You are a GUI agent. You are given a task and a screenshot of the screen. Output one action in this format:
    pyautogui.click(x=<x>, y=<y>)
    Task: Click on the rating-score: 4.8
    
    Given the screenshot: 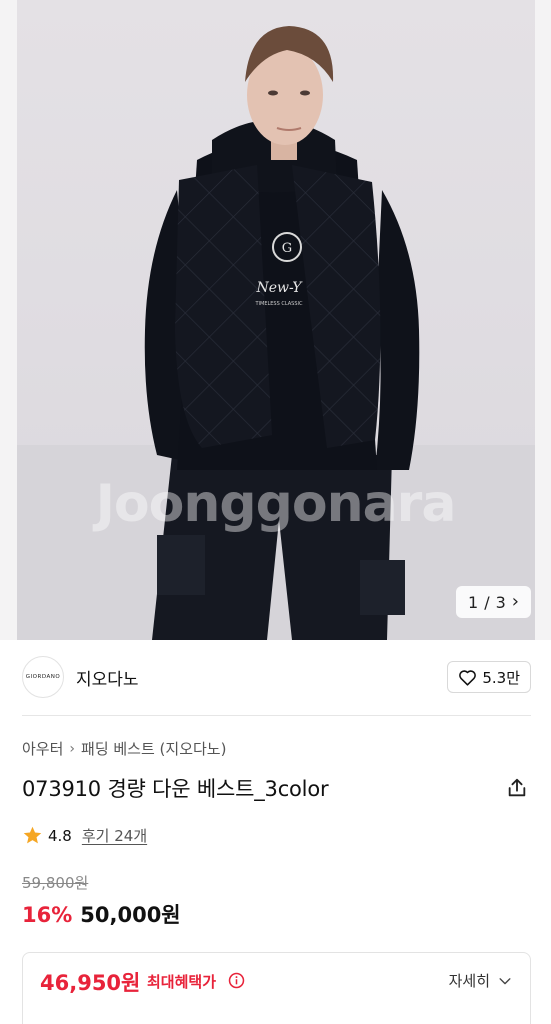 What is the action you would take?
    pyautogui.click(x=60, y=835)
    